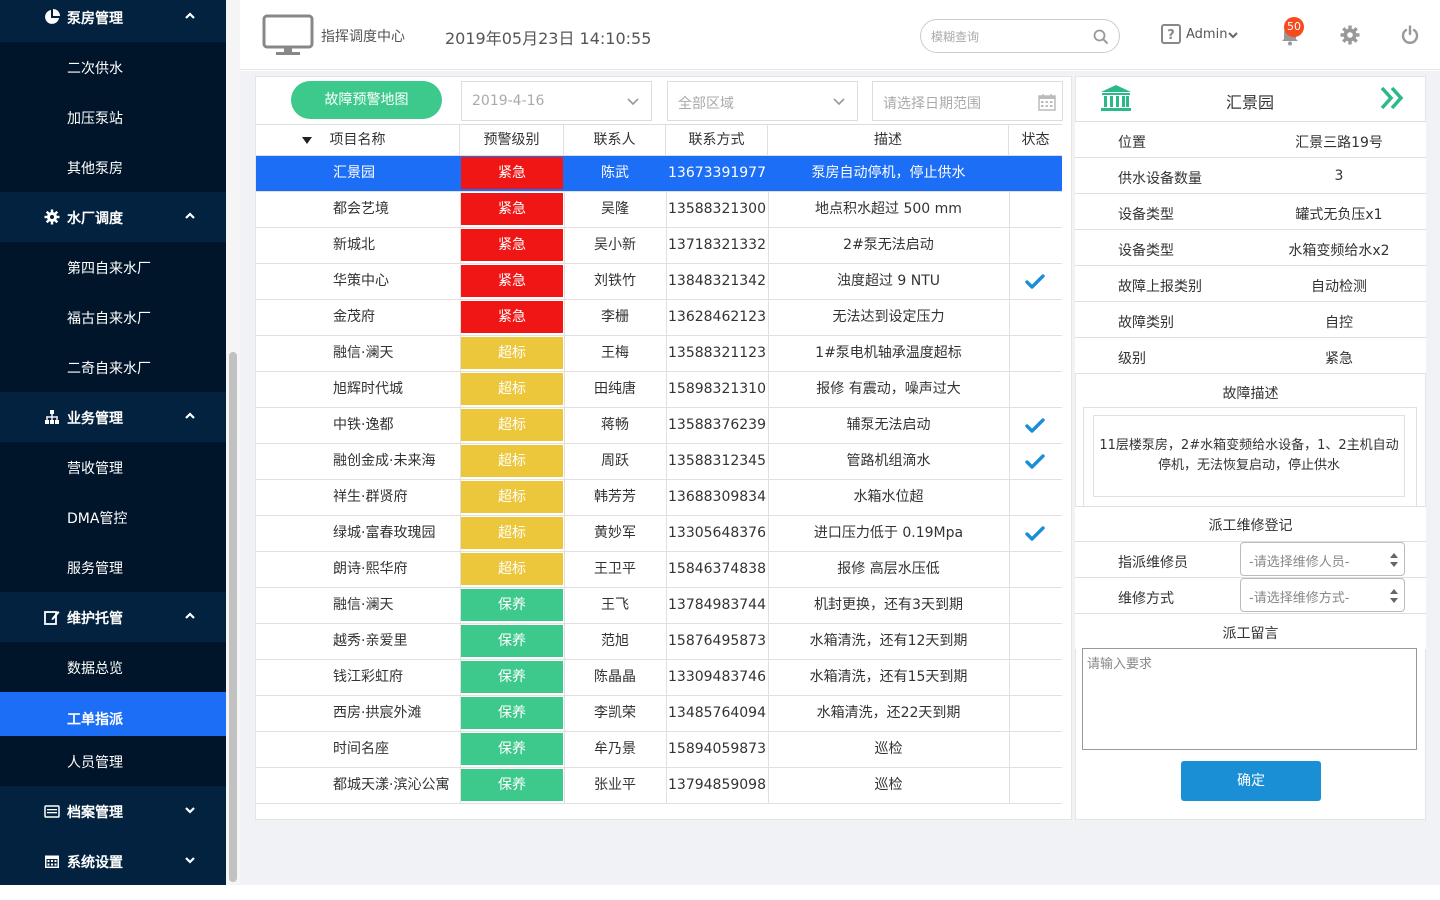  Describe the element at coordinates (717, 140) in the screenshot. I see `column-header-phone: 联系方式` at that location.